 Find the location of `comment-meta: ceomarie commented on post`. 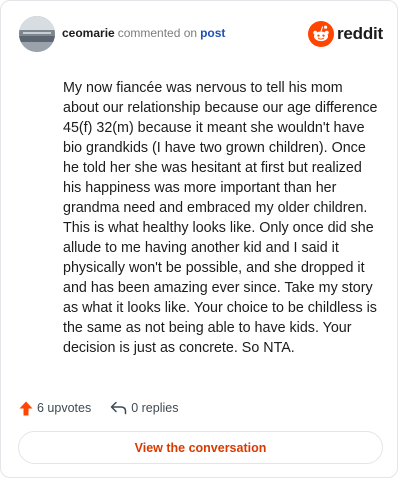

comment-meta: ceomarie commented on post is located at coordinates (143, 33).